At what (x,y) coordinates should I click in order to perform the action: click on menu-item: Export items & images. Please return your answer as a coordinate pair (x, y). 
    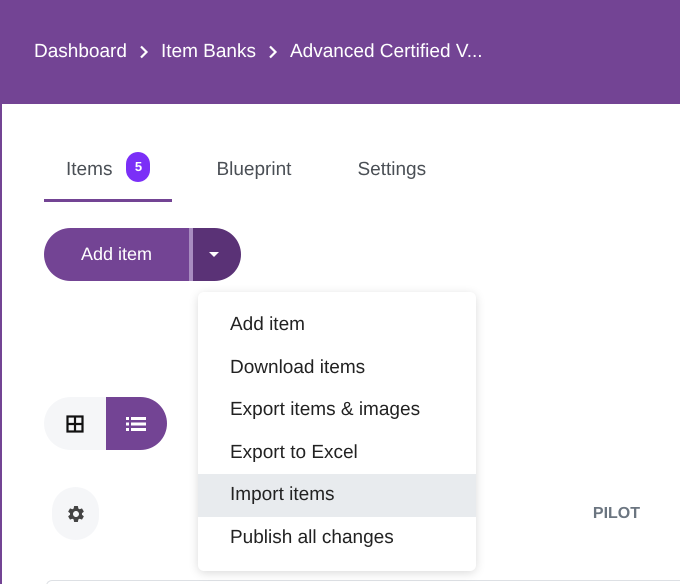
    Looking at the image, I should click on (337, 410).